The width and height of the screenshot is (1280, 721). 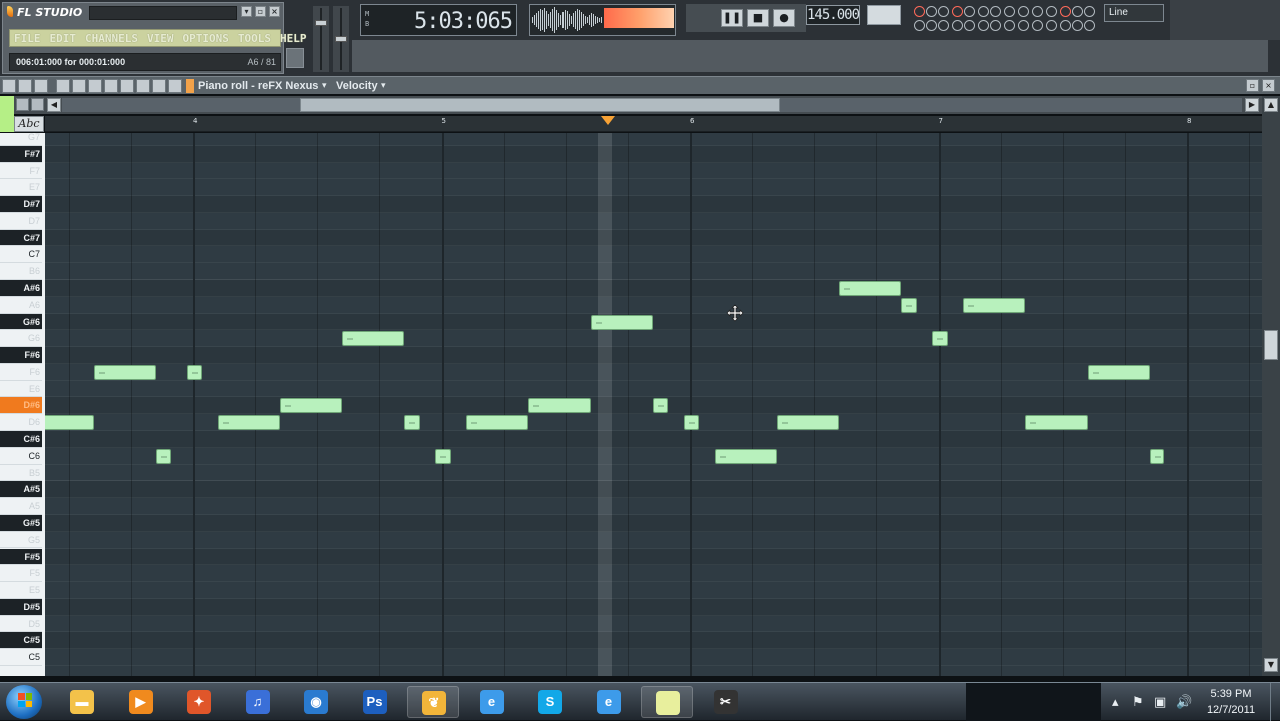 I want to click on note-gsharp6, so click(x=621, y=322).